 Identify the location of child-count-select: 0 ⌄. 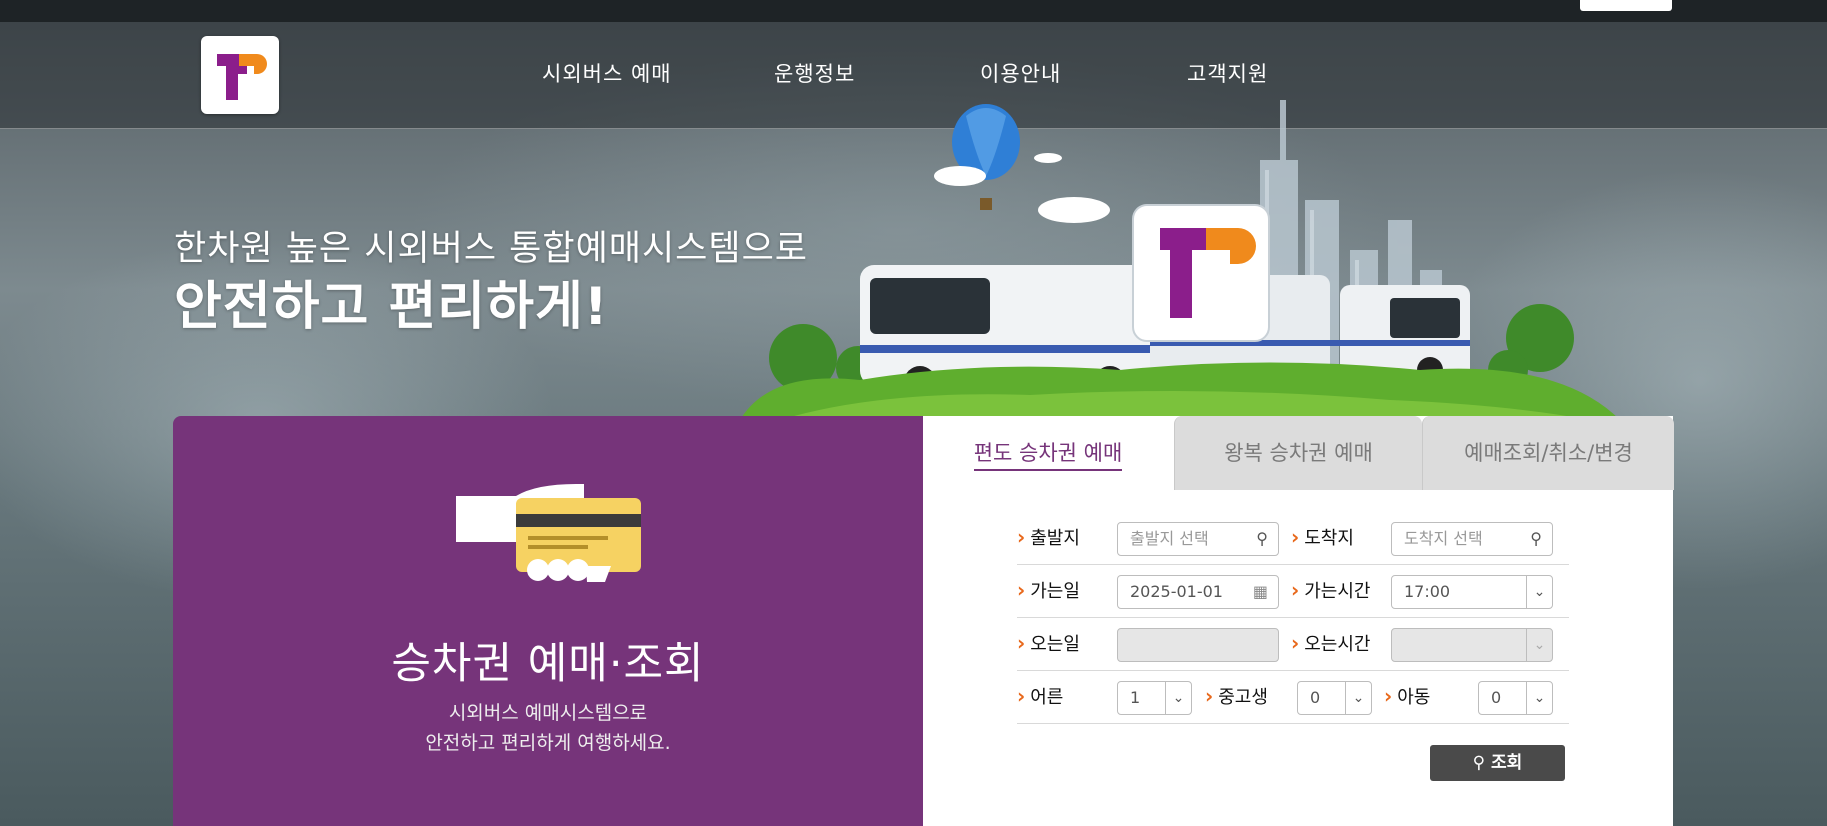
(1515, 698).